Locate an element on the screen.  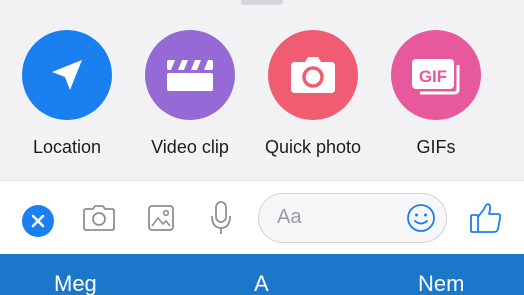
camera-button is located at coordinates (99, 218).